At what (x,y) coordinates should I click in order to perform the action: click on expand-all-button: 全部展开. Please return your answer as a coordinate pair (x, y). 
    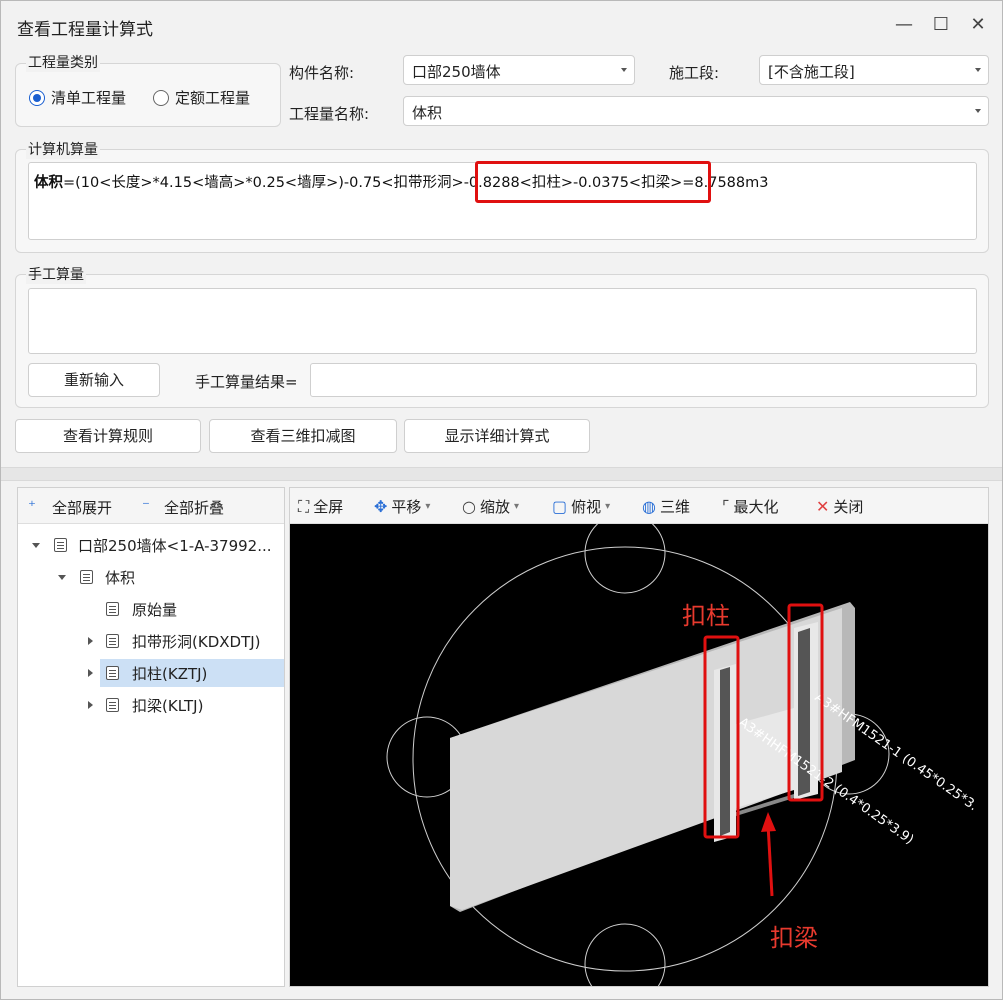
    Looking at the image, I should click on (82, 507).